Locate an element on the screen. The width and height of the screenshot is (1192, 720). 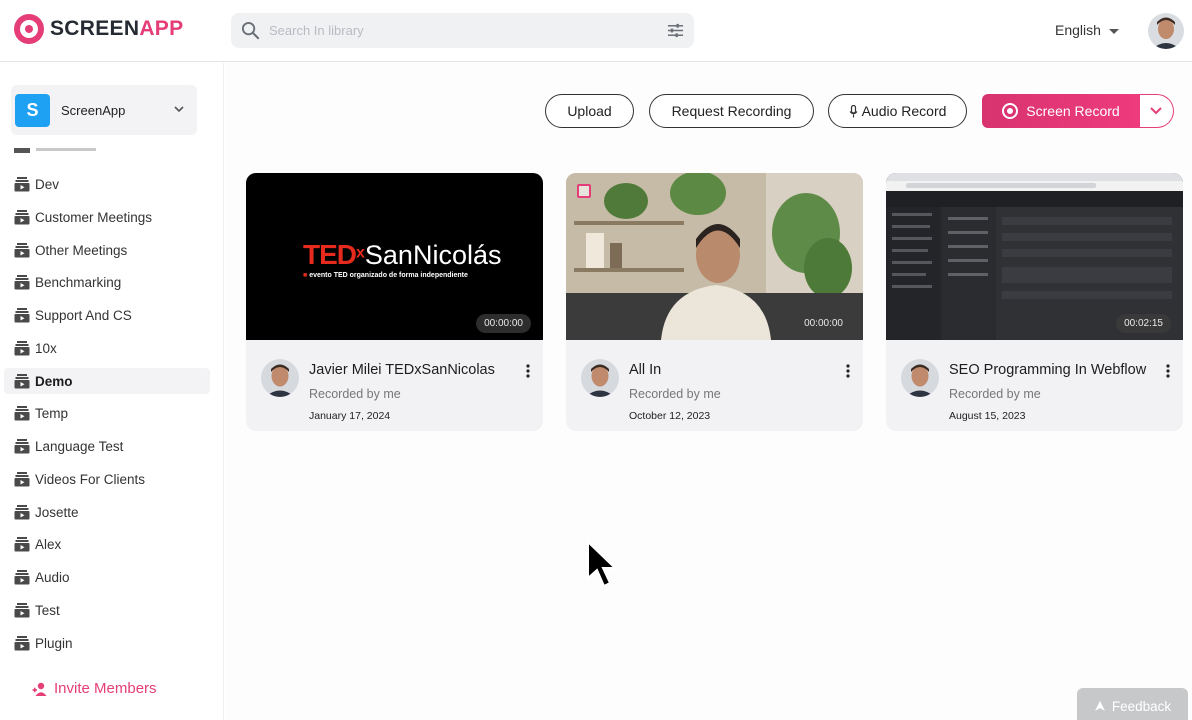
add-user-icon is located at coordinates (39, 689).